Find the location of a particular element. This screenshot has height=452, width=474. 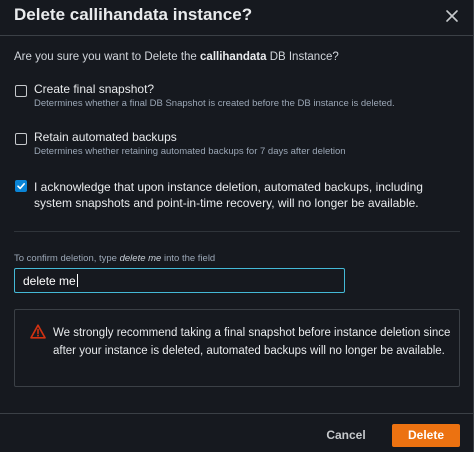

create-final-snapshot-checkbox is located at coordinates (21, 91).